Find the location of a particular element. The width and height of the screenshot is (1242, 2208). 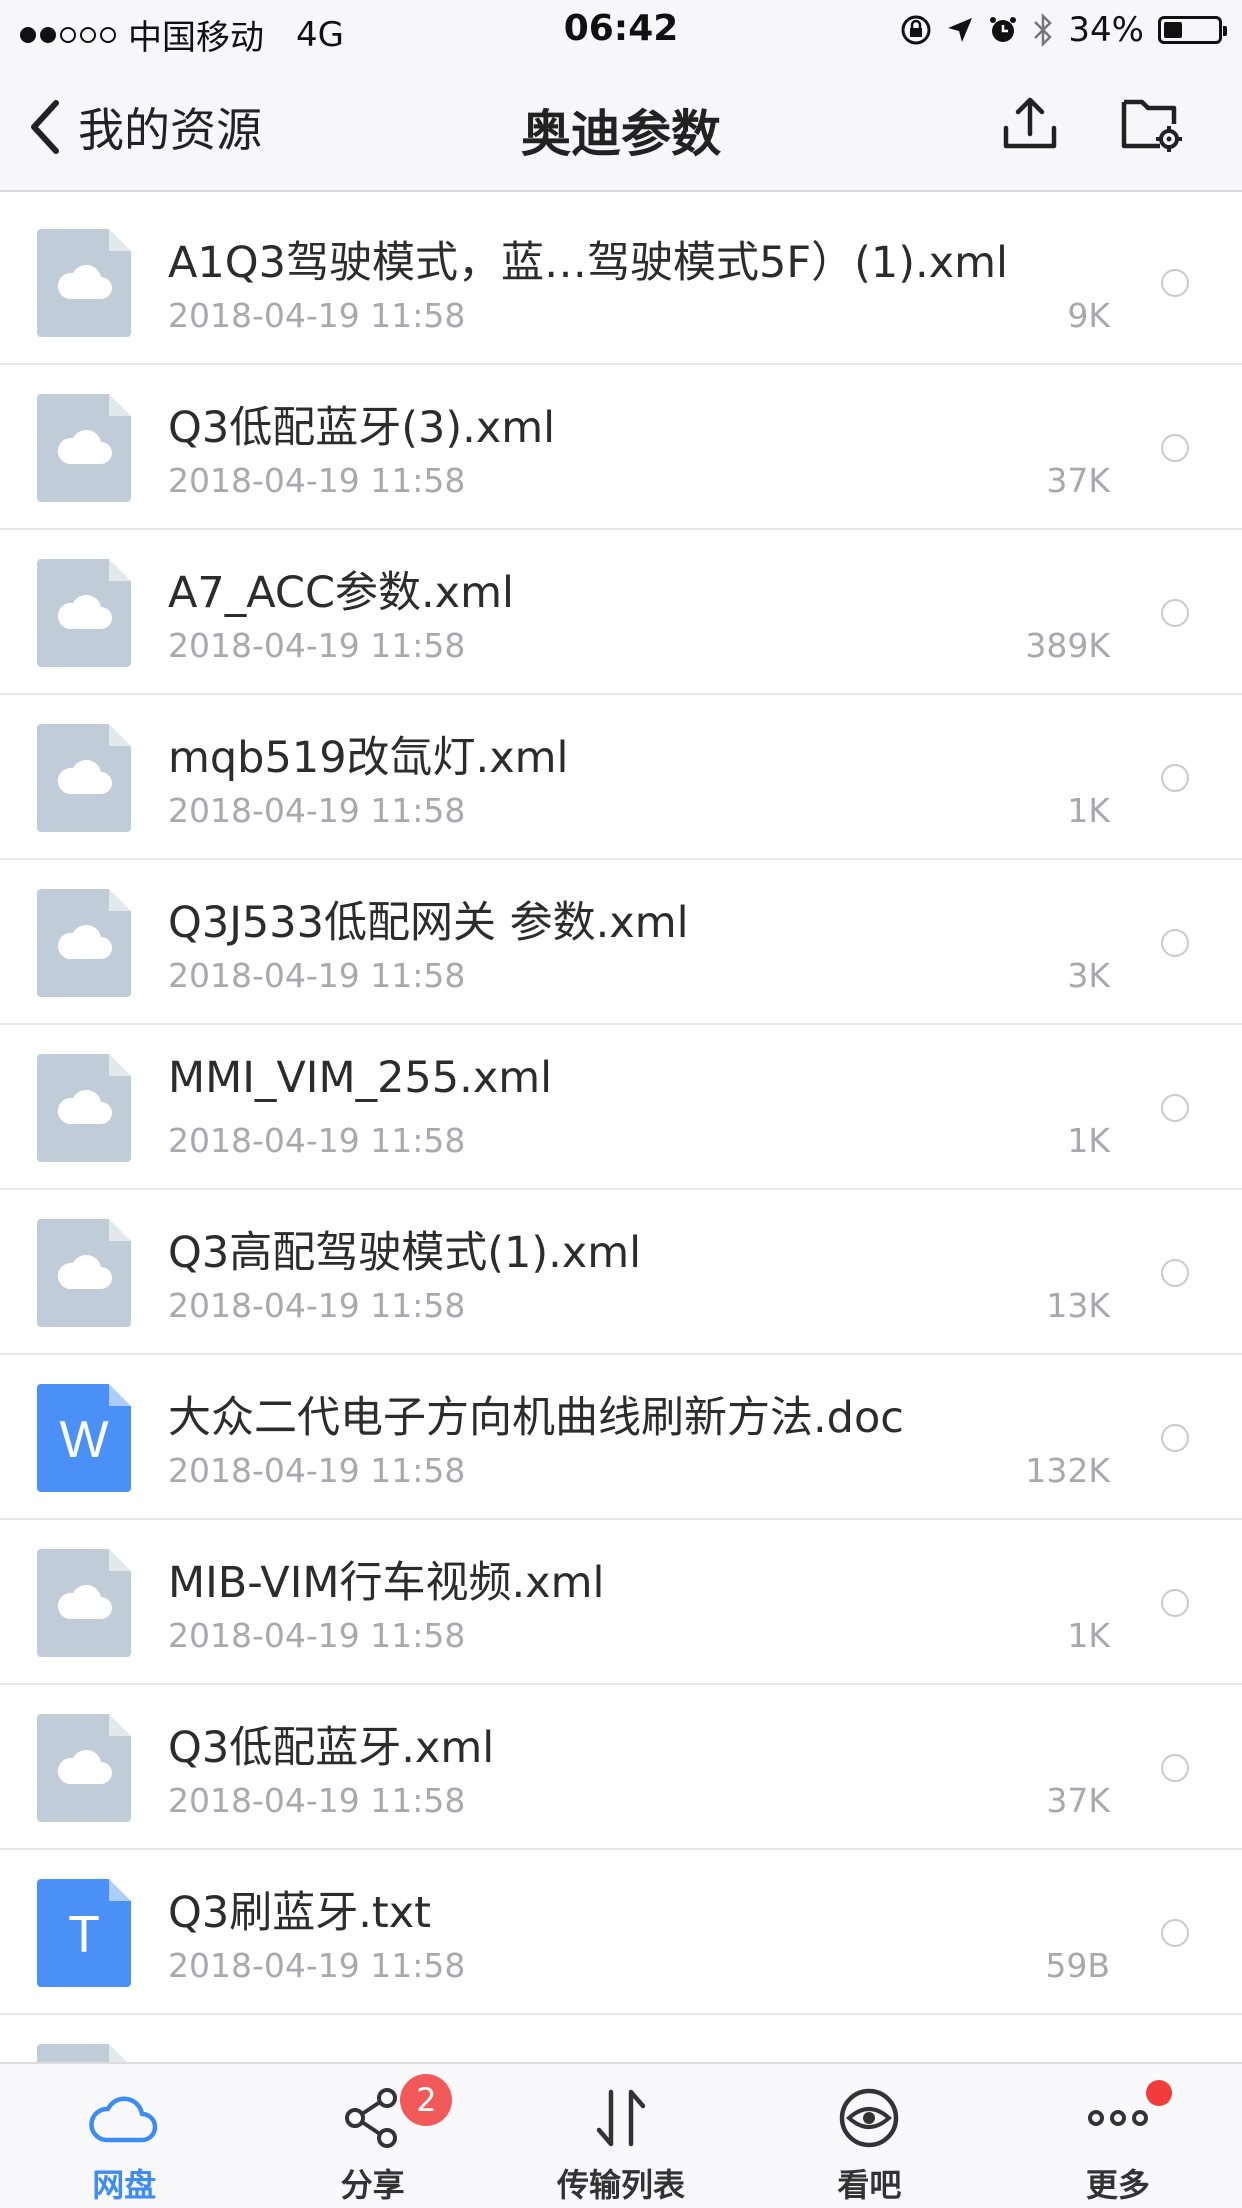

file-row: Q3高配驾驶模式(1).xml 2018-04-19 11:58 13K is located at coordinates (621, 1272).